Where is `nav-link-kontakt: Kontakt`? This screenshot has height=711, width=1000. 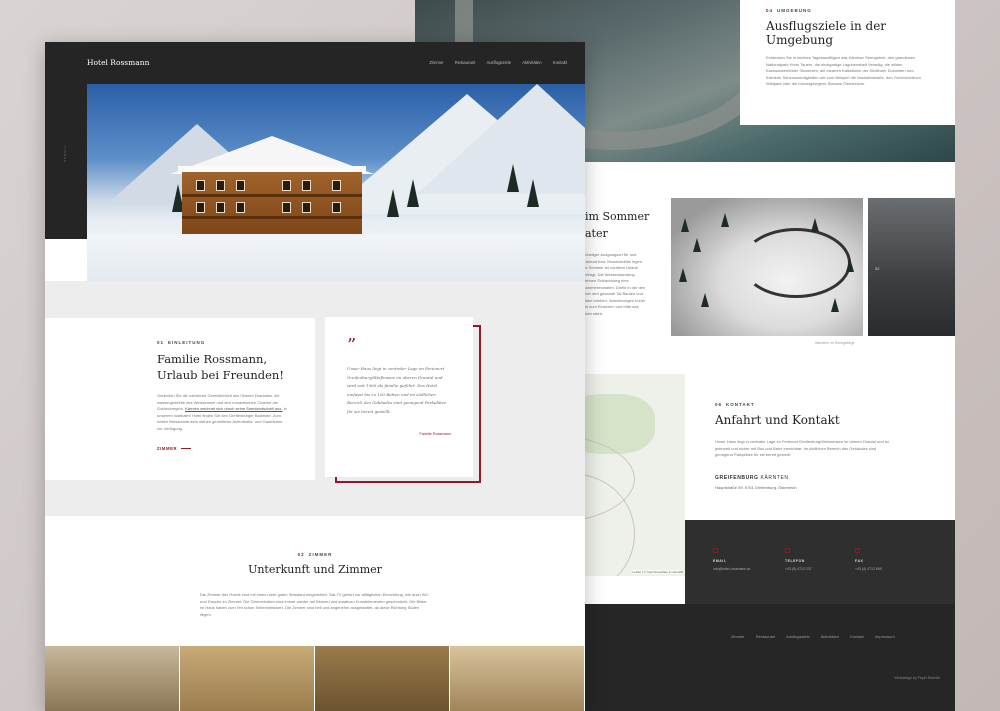
nav-link-kontakt: Kontakt is located at coordinates (560, 62).